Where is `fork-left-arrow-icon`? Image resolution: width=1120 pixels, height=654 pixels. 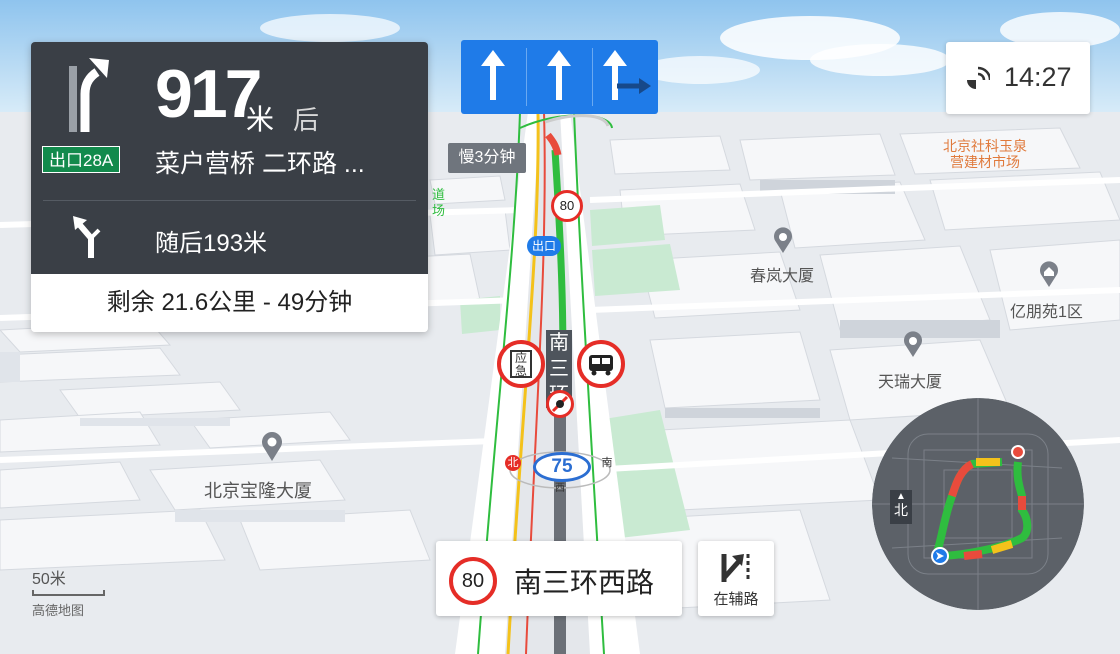 fork-left-arrow-icon is located at coordinates (87, 237).